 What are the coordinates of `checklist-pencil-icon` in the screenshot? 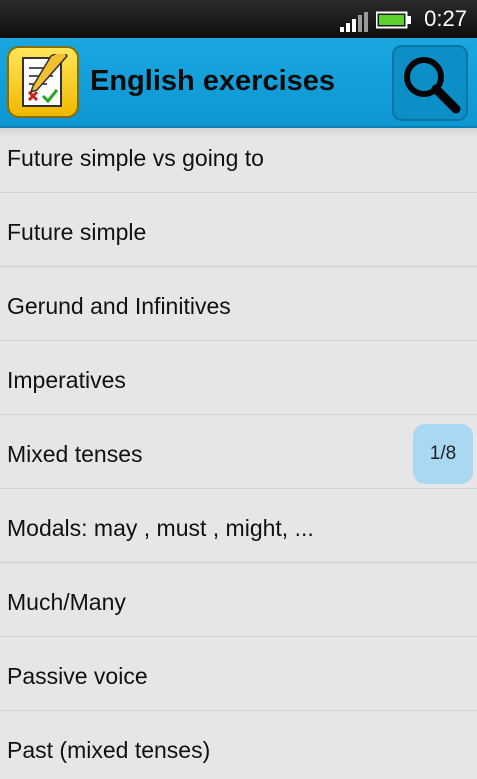 It's located at (45, 80).